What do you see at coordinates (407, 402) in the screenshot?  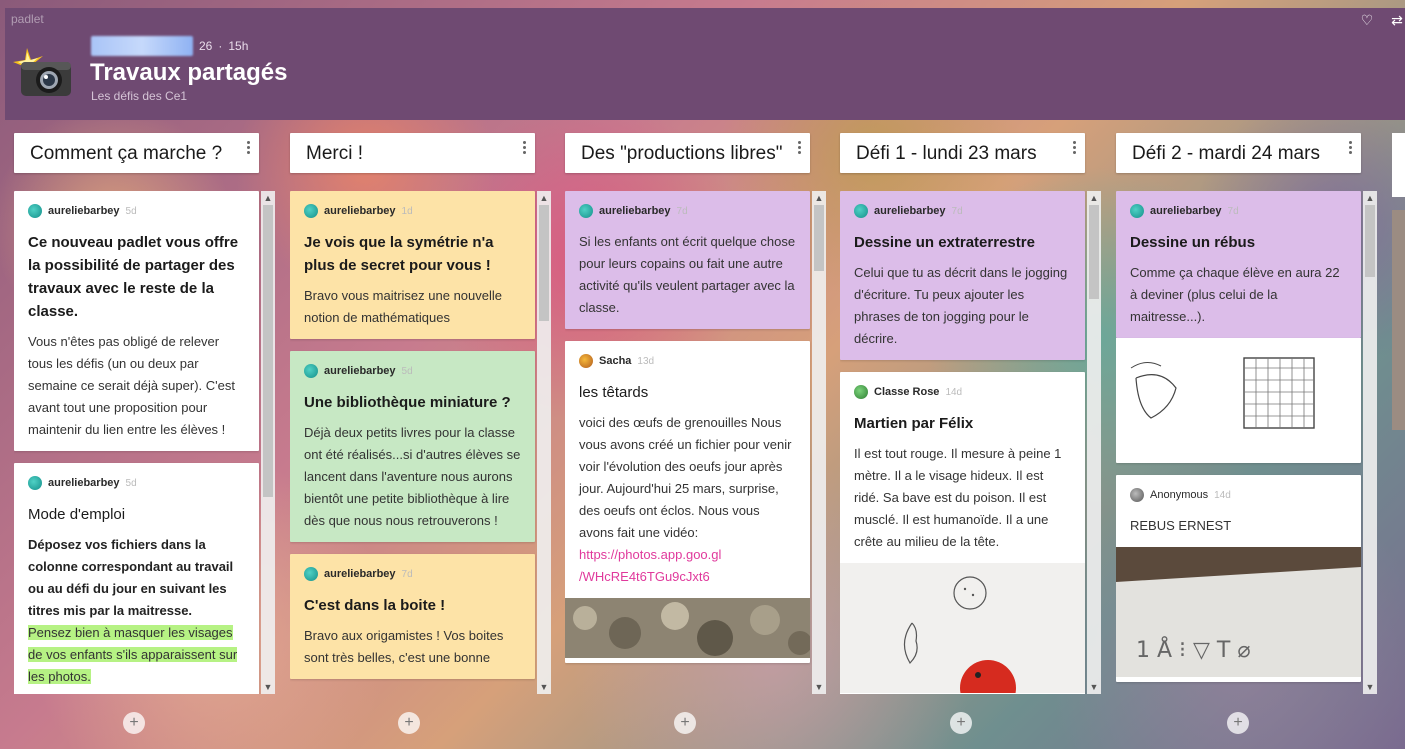 I see `post-title: Une bibliothèque miniature ?` at bounding box center [407, 402].